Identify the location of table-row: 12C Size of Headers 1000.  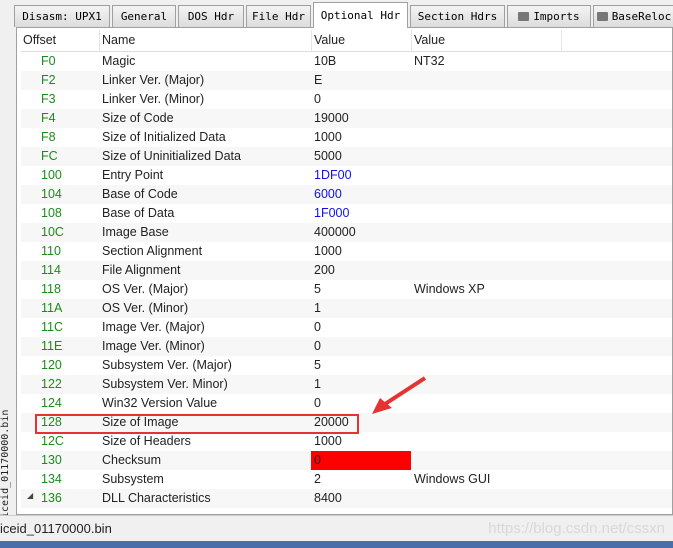
(346, 441).